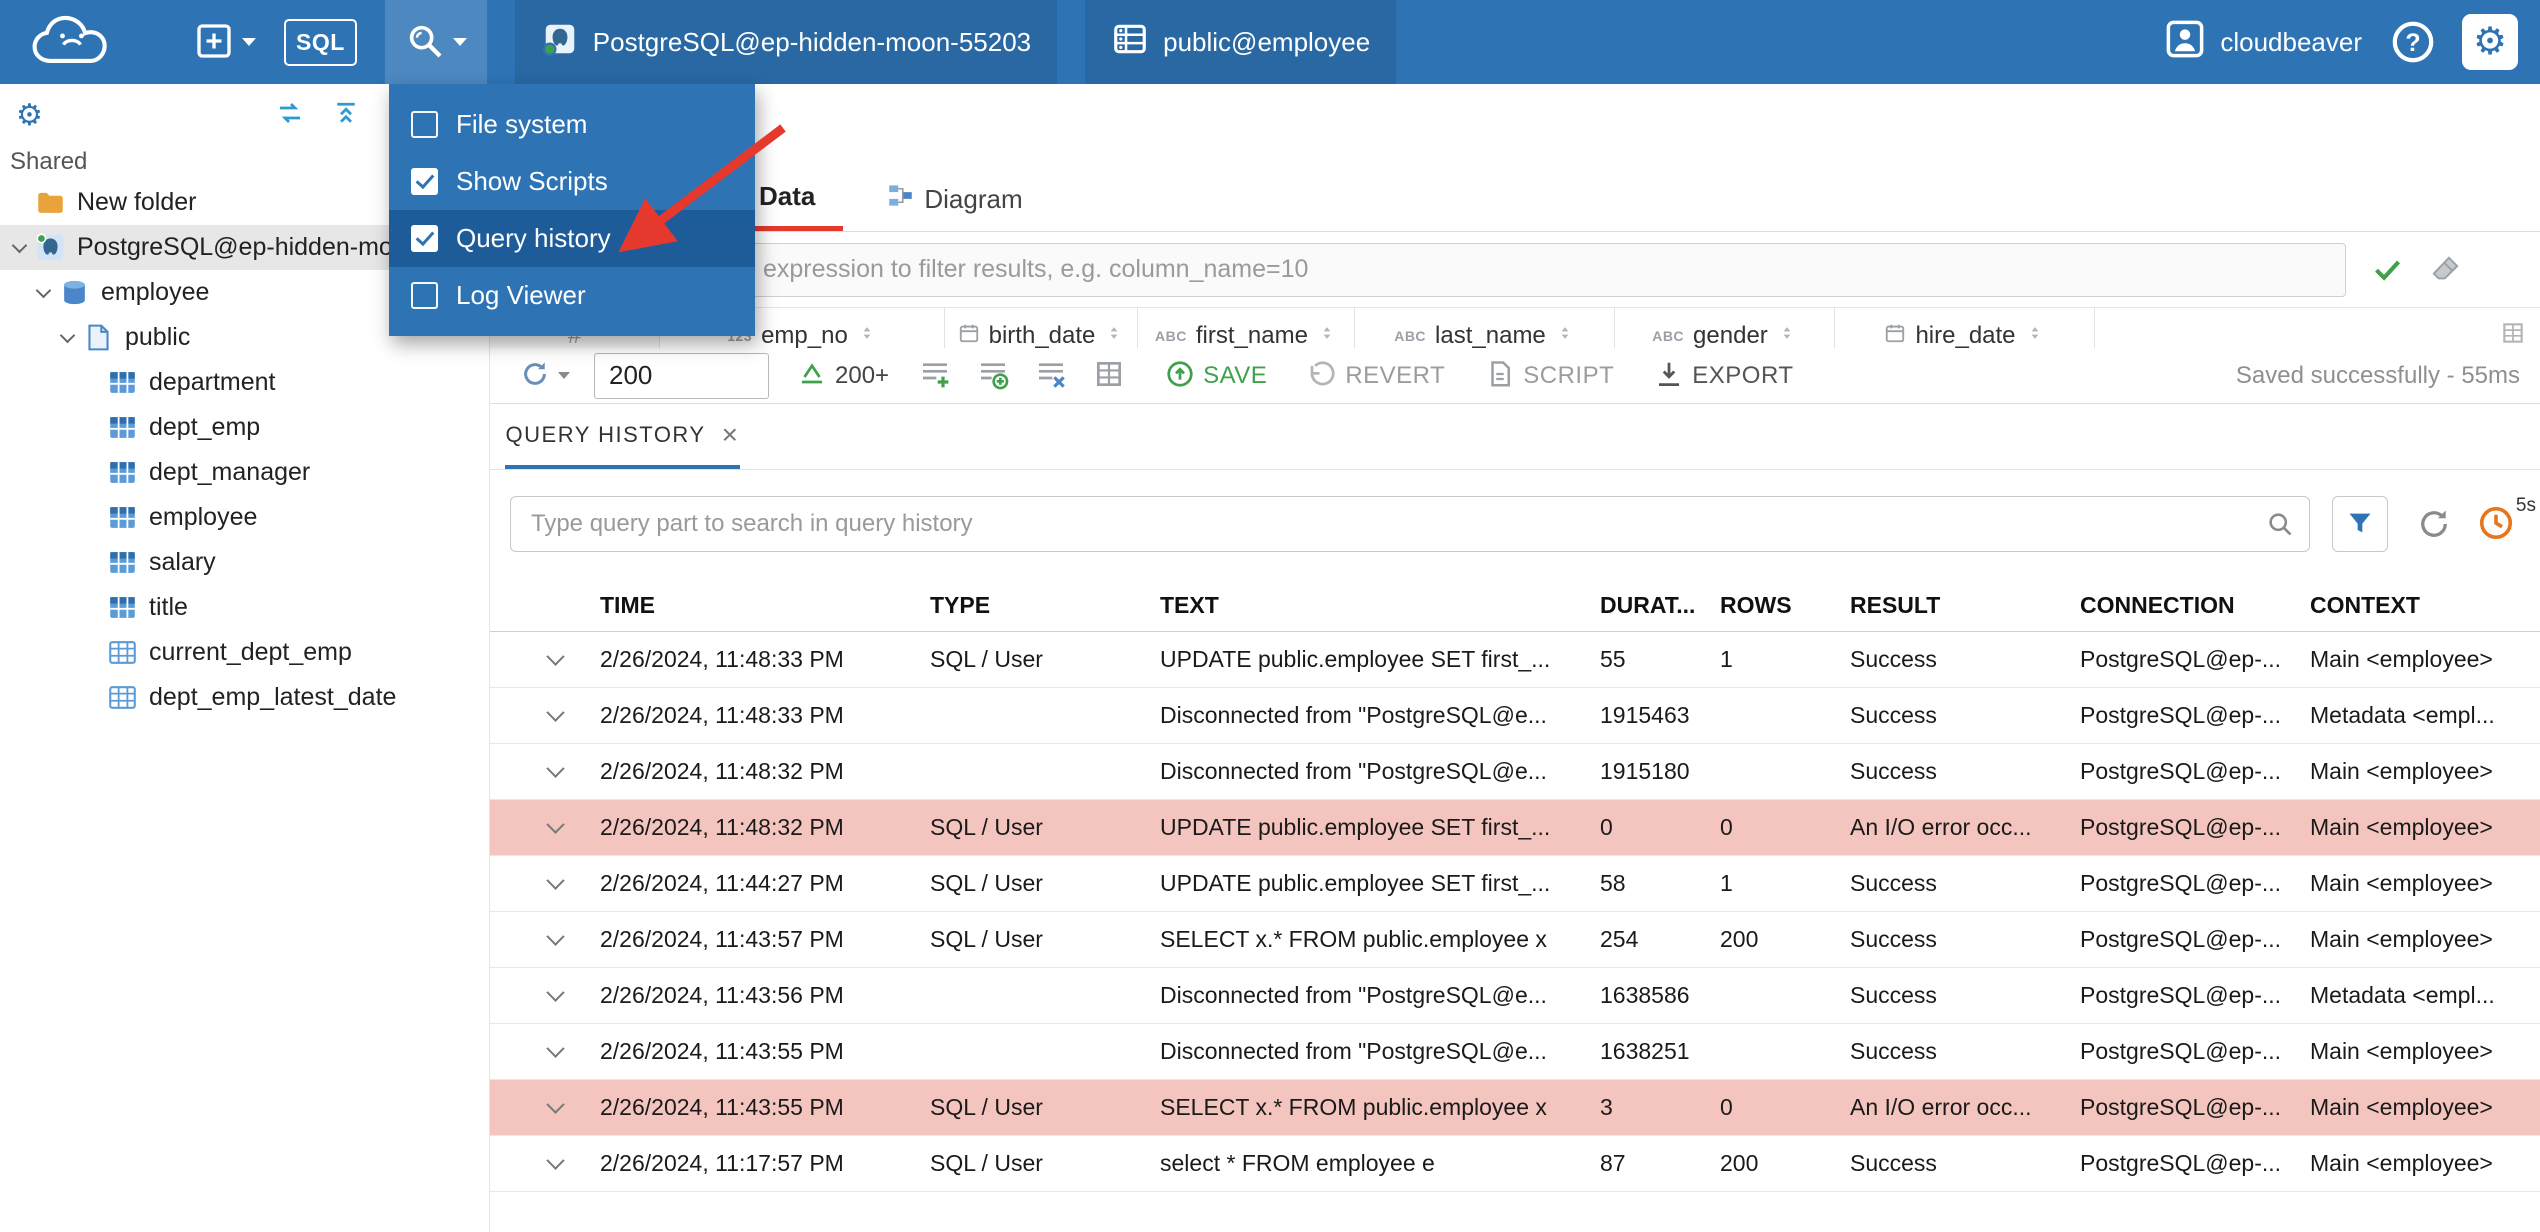 The height and width of the screenshot is (1232, 2540). Describe the element at coordinates (572, 124) in the screenshot. I see `menu-item-file-system: File system` at that location.